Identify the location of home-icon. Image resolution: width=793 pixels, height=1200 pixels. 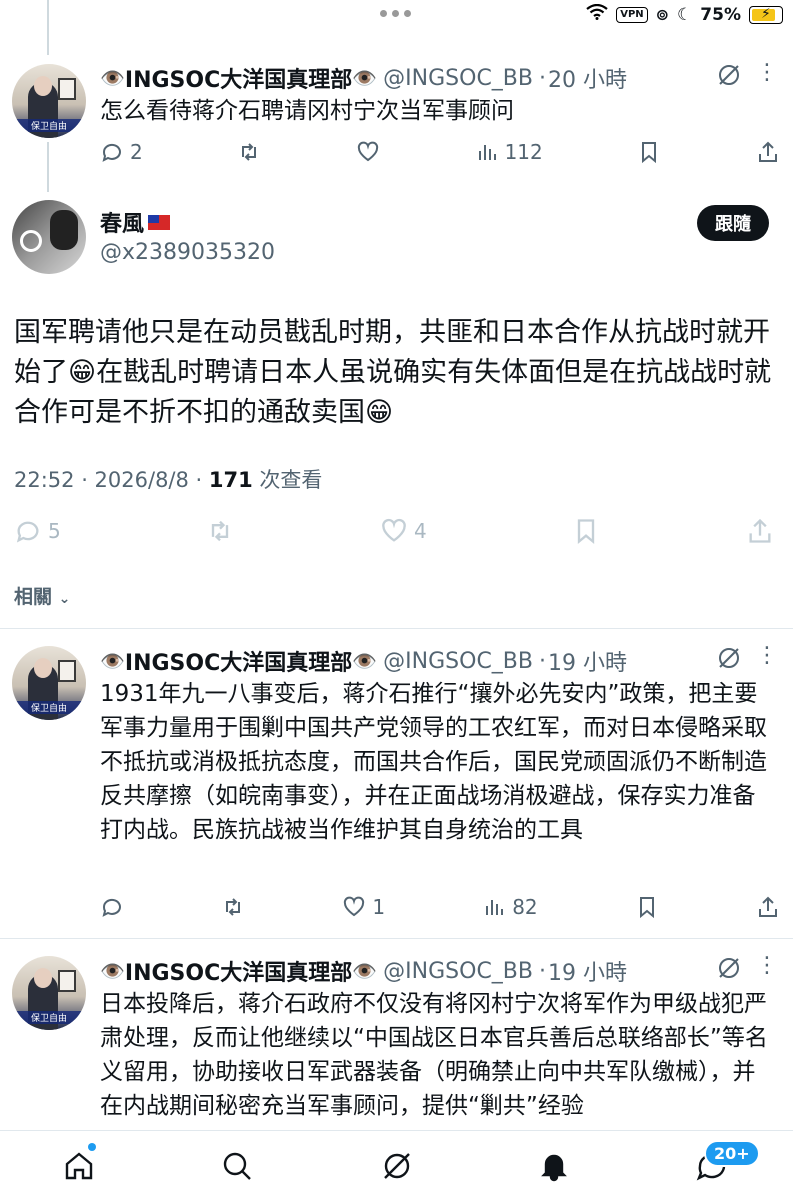
(79, 1166).